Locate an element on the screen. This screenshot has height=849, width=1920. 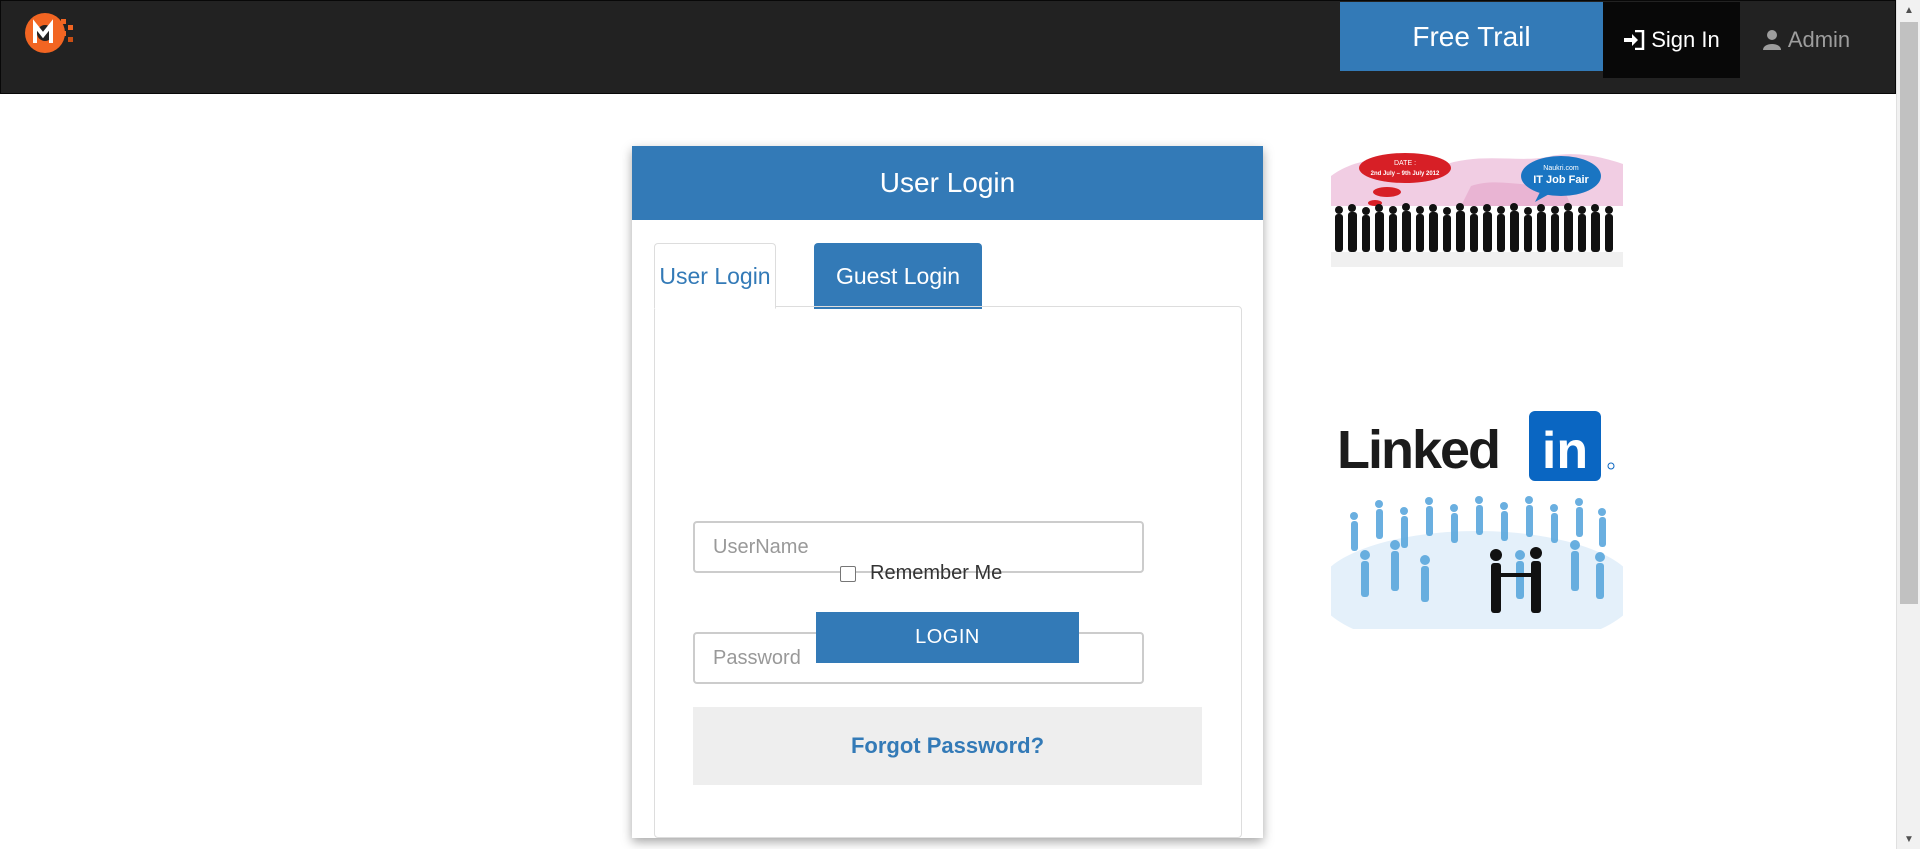
free-trail-button: Free Trail is located at coordinates (1471, 36).